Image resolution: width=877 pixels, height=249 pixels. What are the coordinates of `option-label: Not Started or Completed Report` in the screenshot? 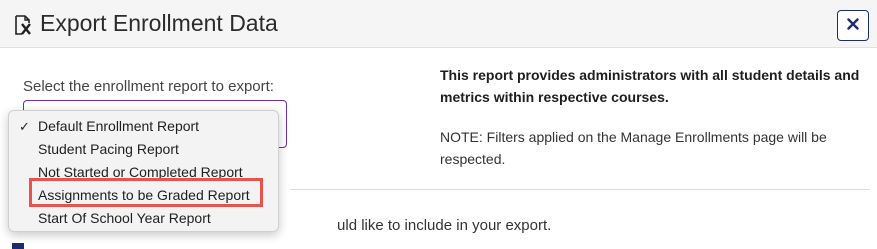 It's located at (140, 172).